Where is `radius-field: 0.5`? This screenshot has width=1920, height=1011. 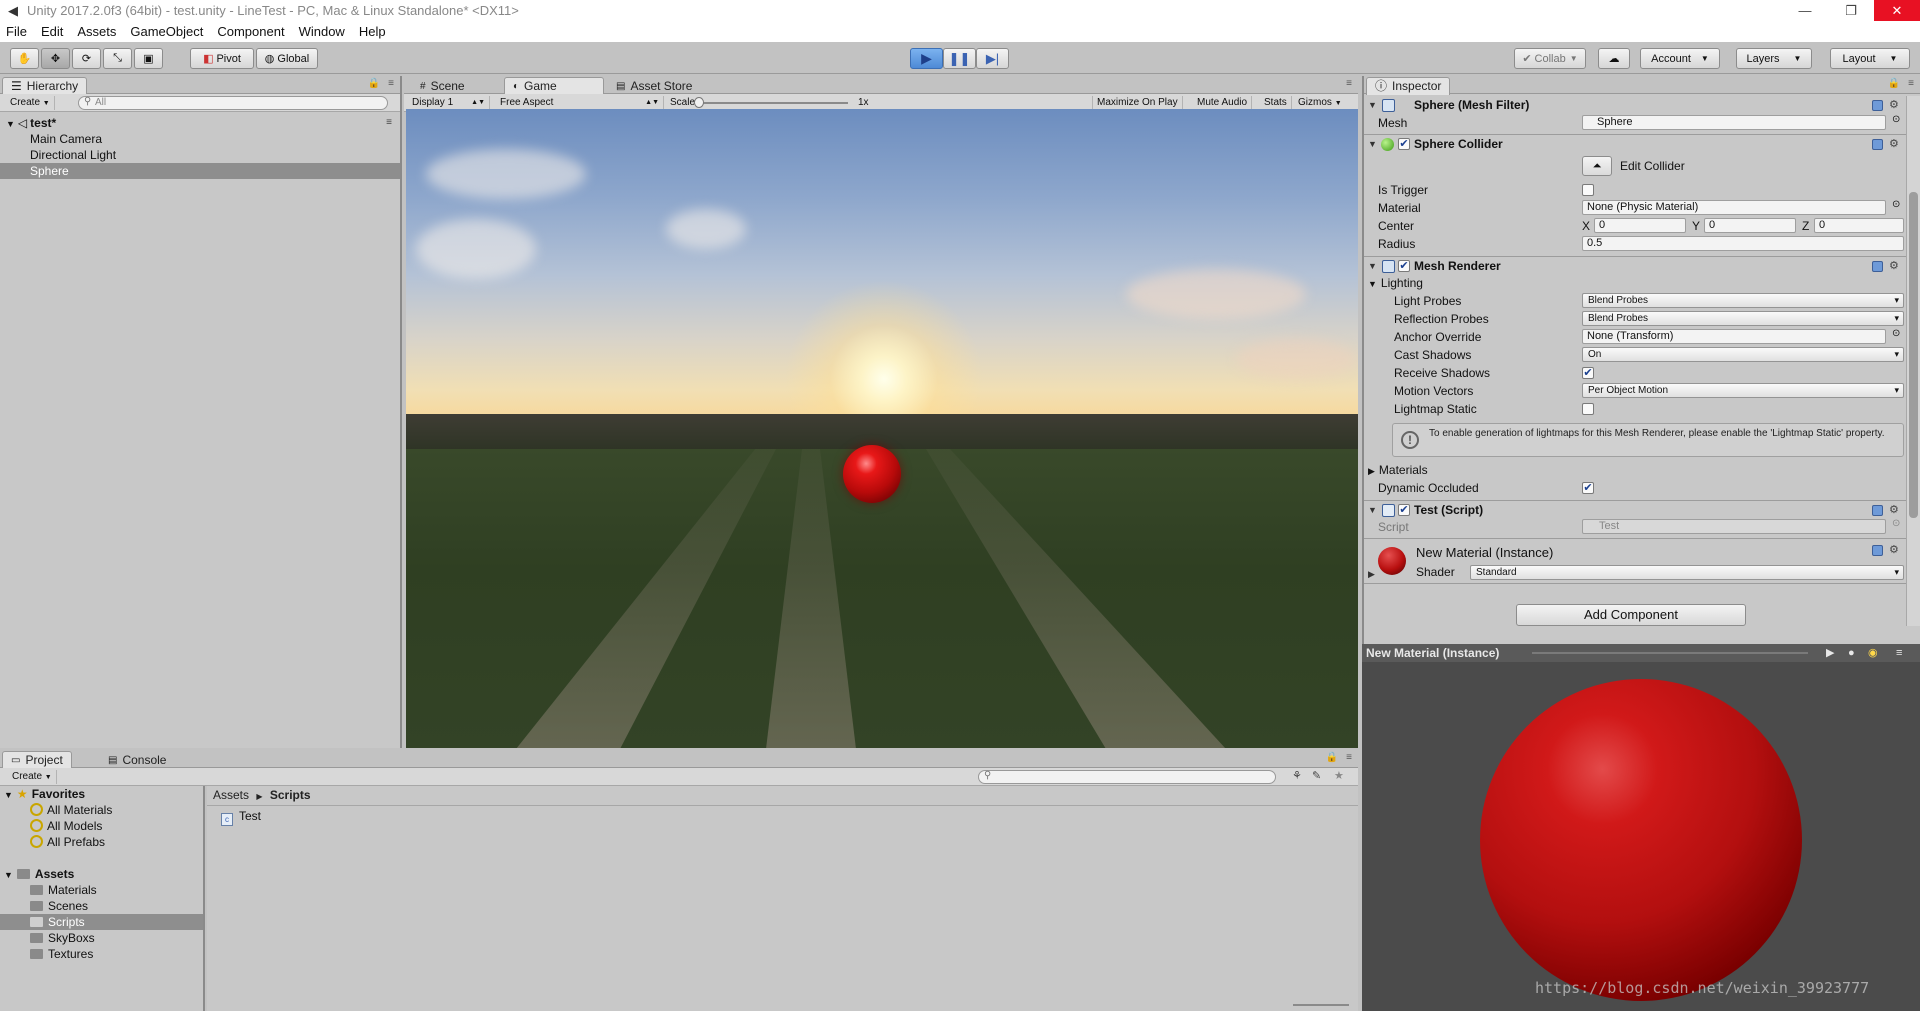
radius-field: 0.5 is located at coordinates (1743, 243).